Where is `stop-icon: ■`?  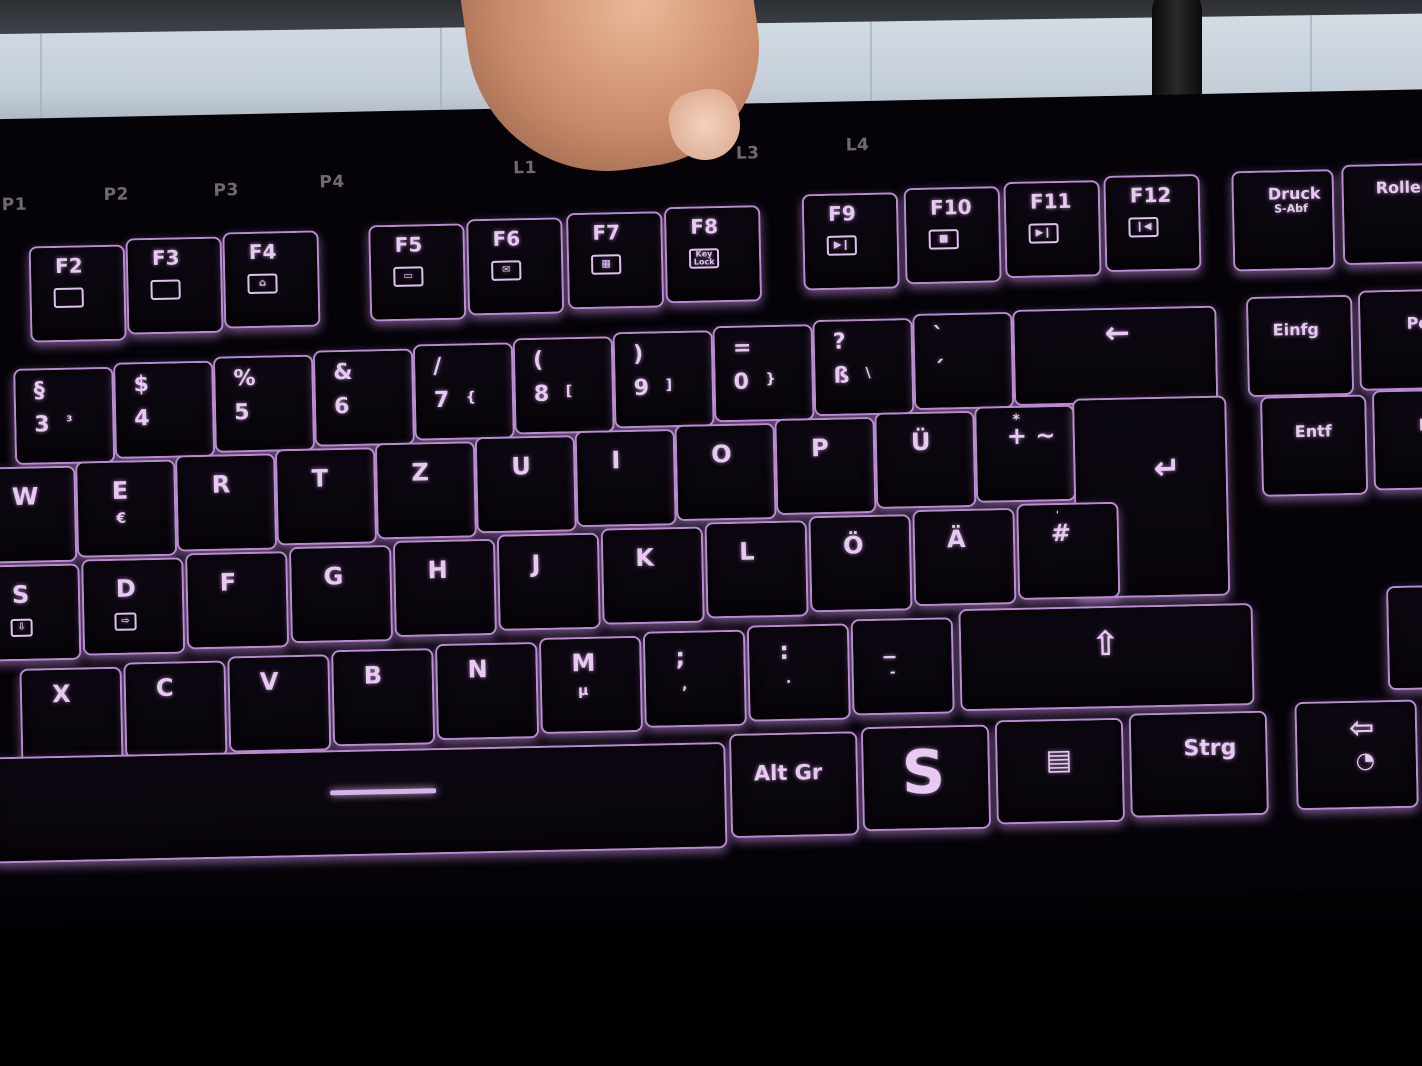
stop-icon: ■ is located at coordinates (943, 239).